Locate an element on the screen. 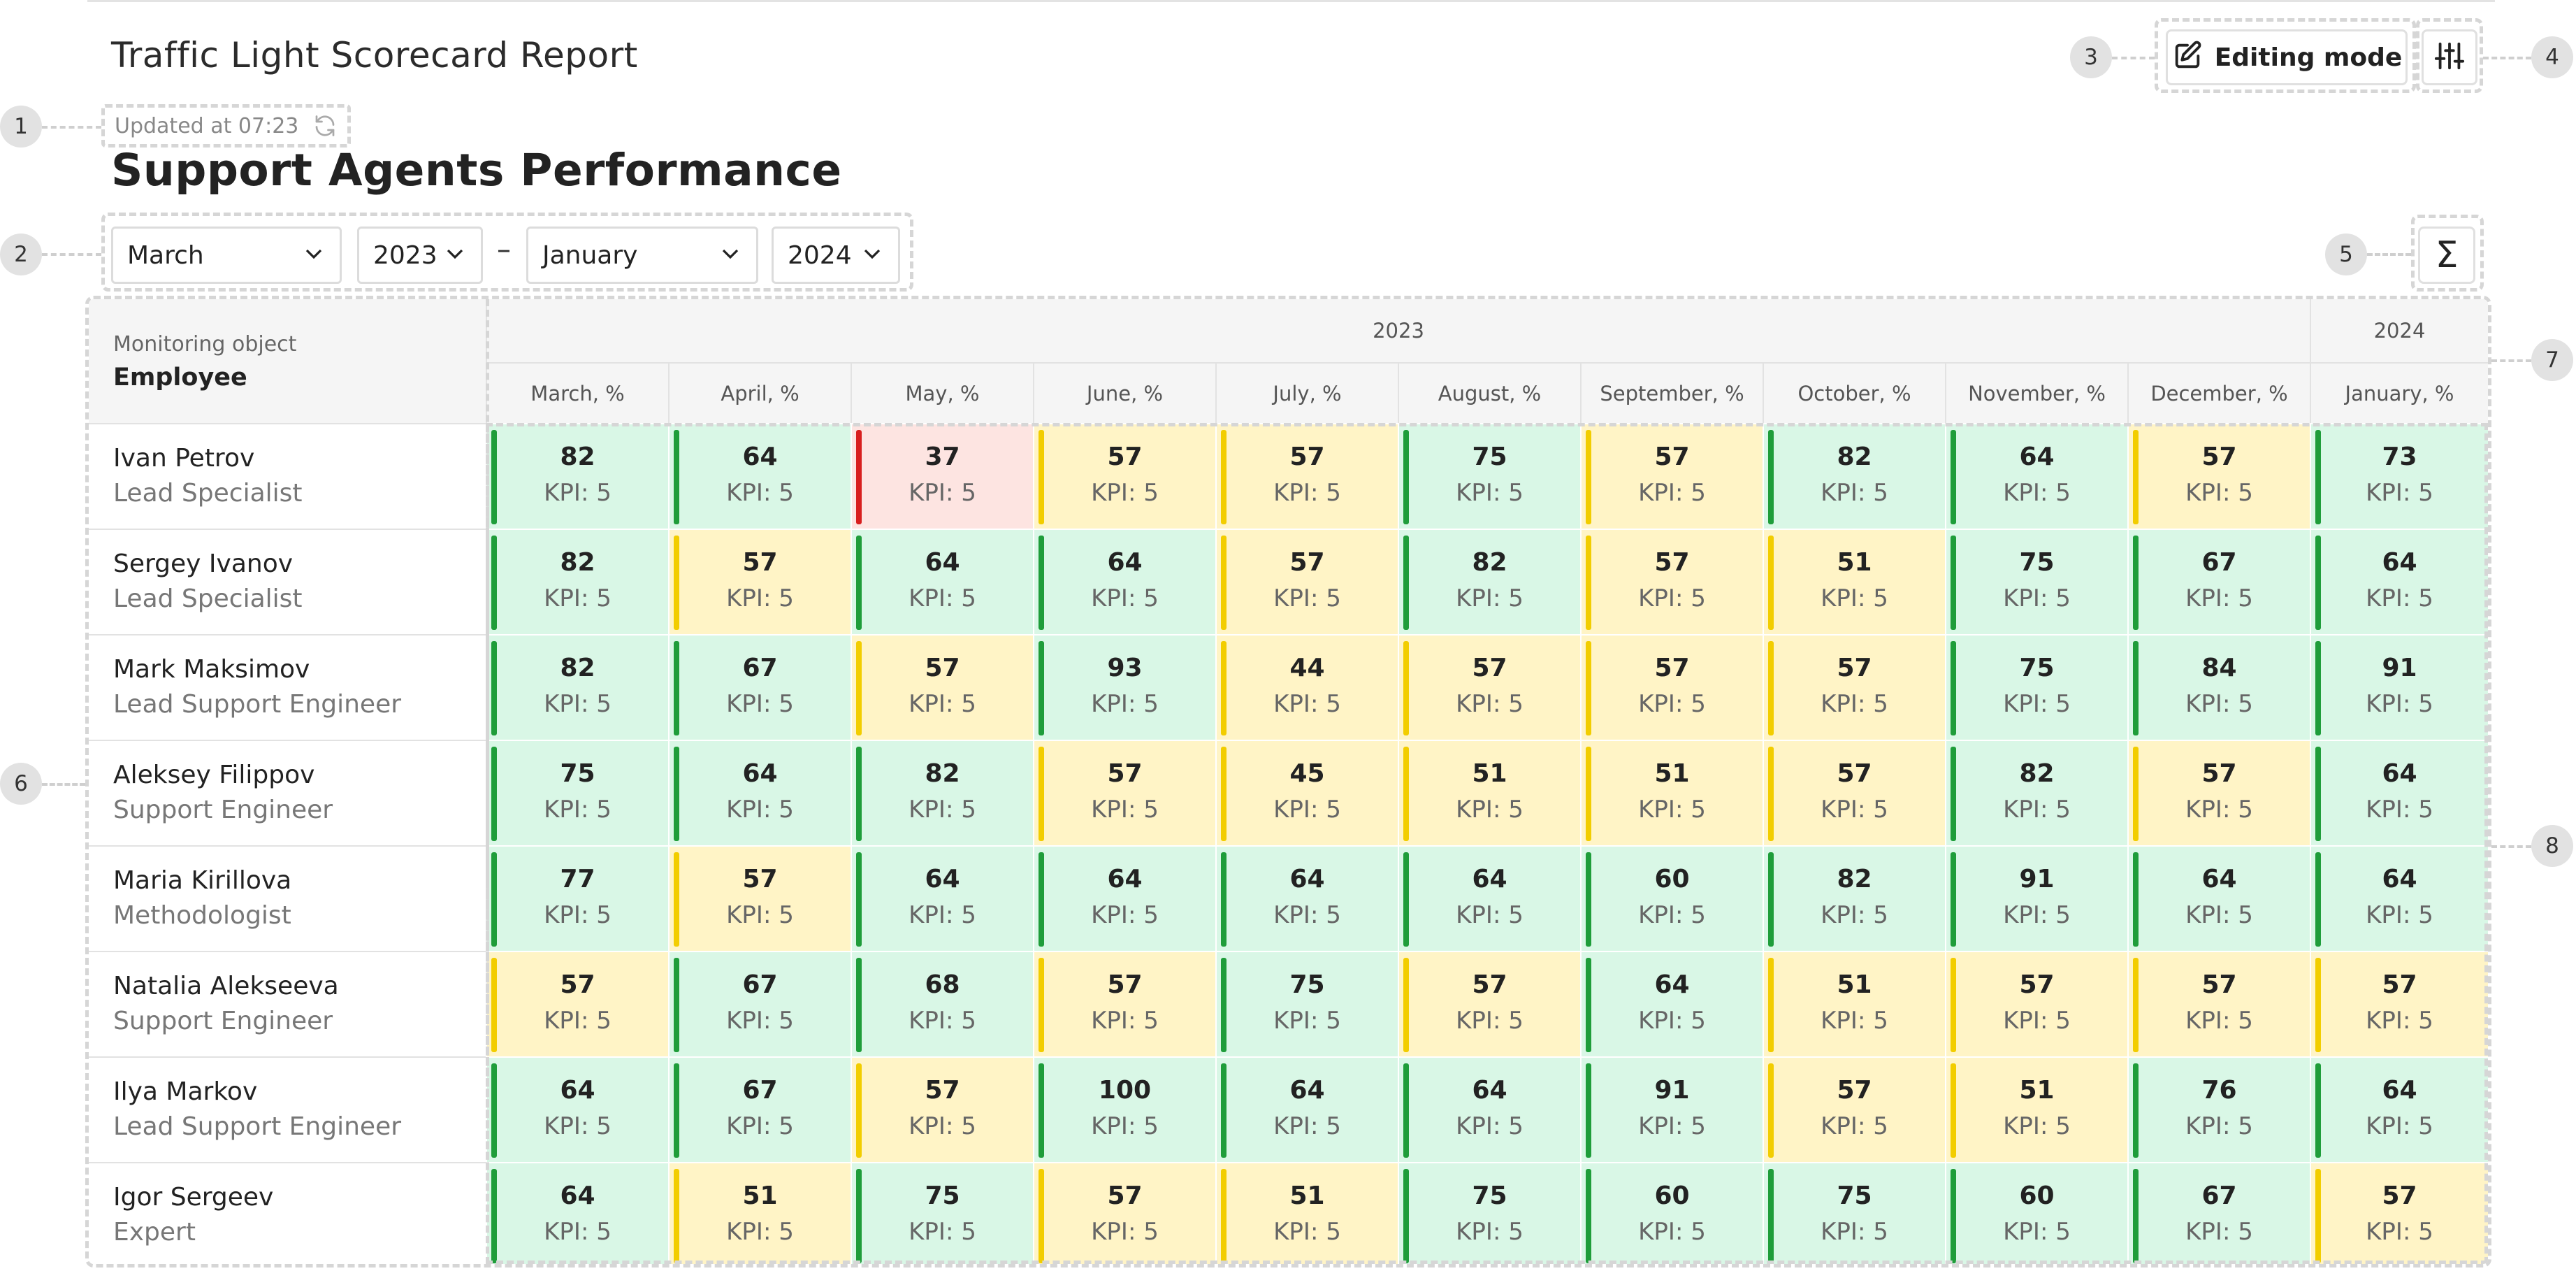  month-column-header: March, % is located at coordinates (577, 393).